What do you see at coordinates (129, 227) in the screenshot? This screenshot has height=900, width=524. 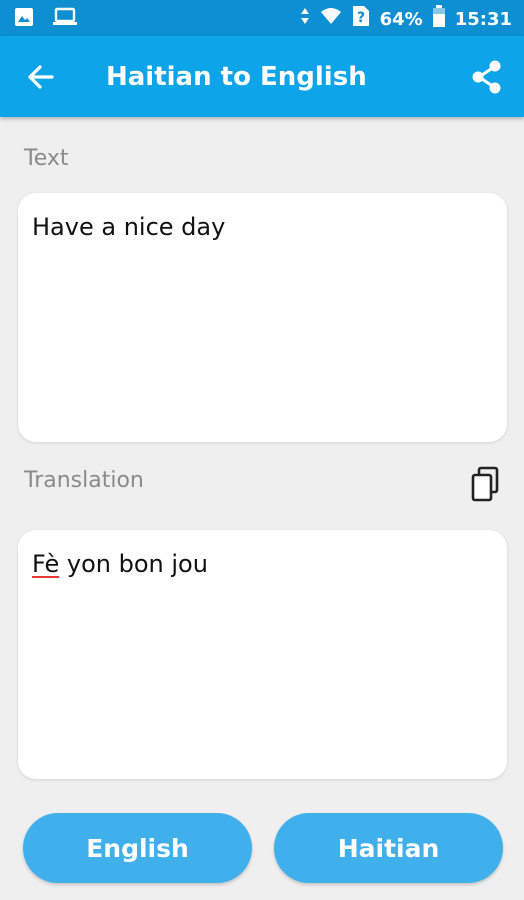 I see `source-text: Have a nice day` at bounding box center [129, 227].